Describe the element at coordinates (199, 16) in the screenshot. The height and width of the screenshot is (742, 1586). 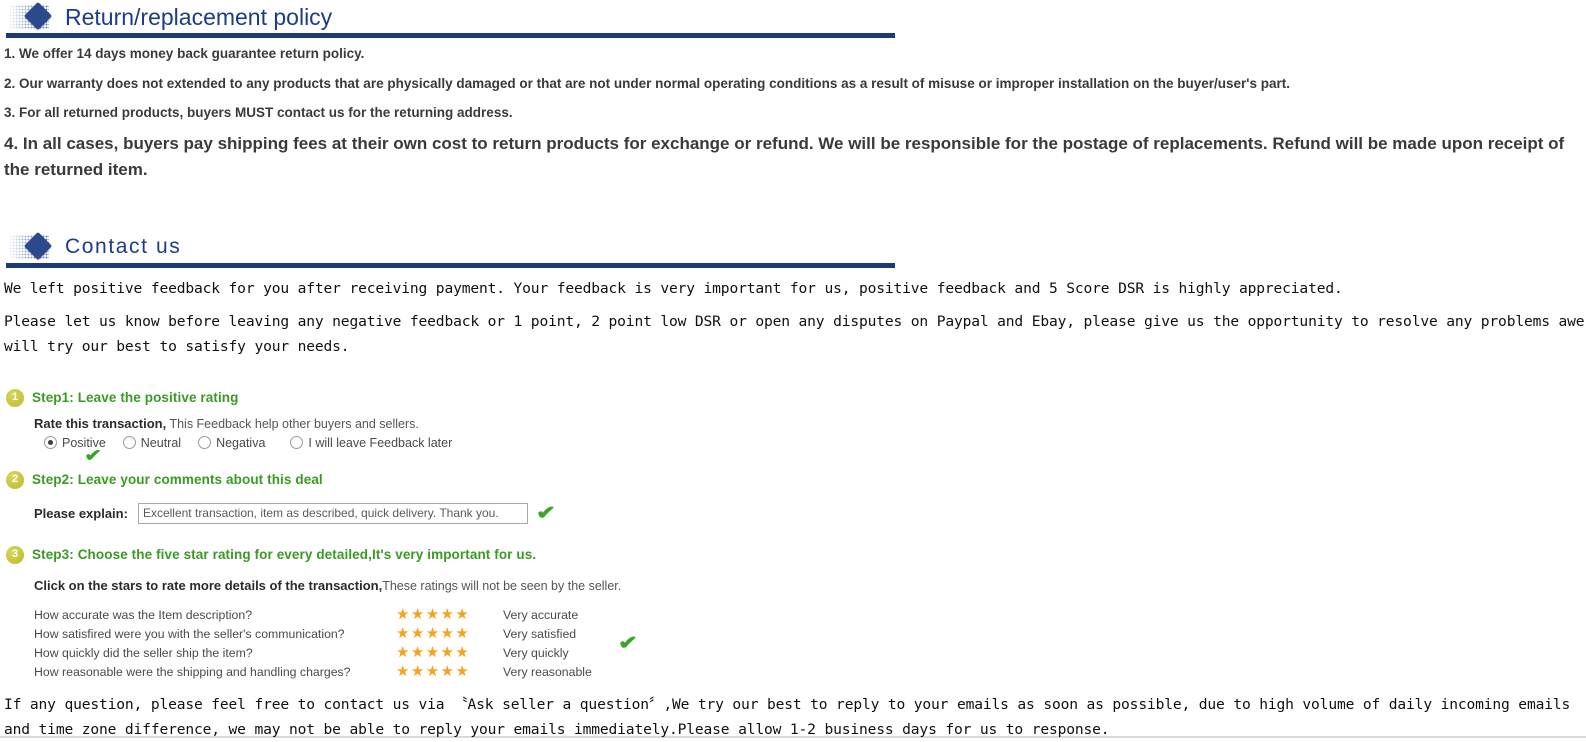
I see `return-policy-title: Return/replacement policy` at that location.